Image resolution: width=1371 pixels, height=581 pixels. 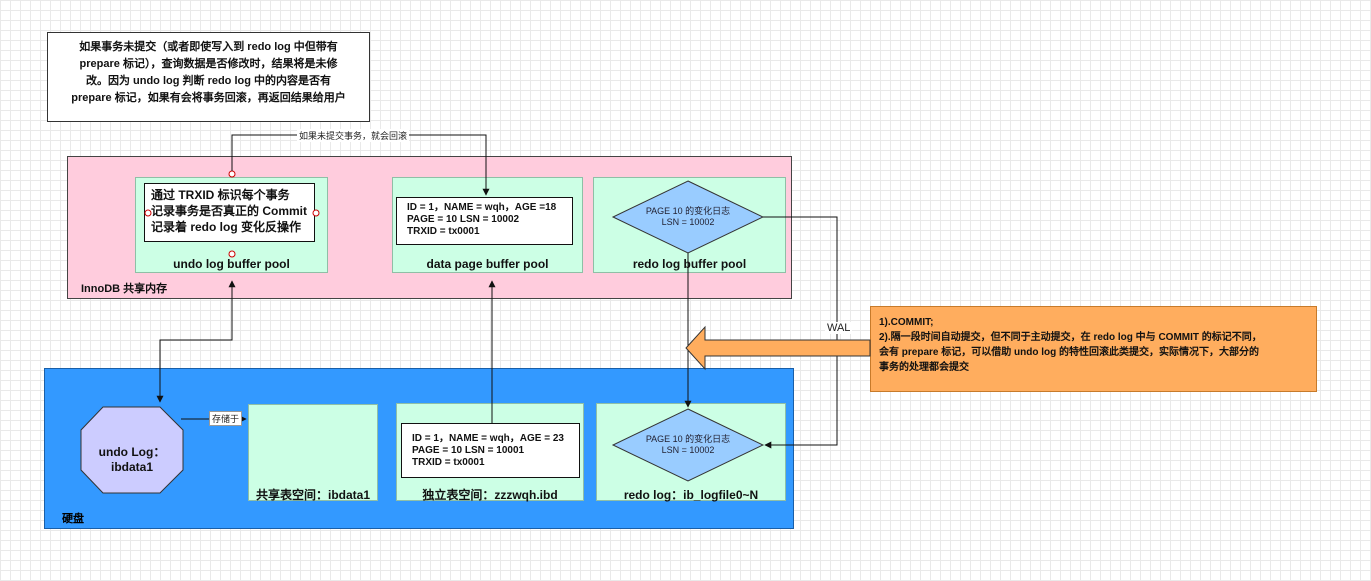 I want to click on undo-buffer-file-edge, so click(x=196, y=341).